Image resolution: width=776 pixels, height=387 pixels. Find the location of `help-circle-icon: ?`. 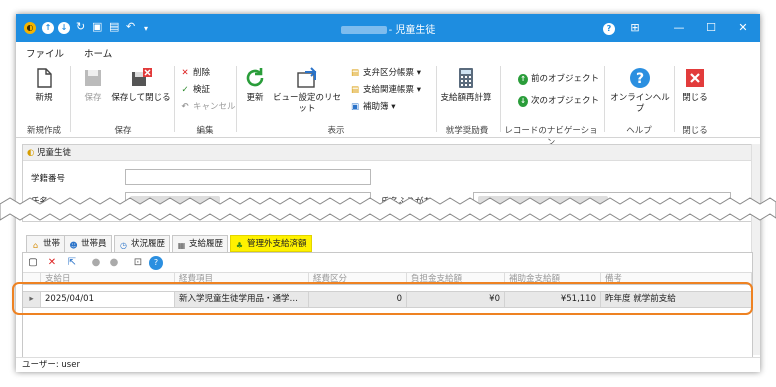

help-circle-icon: ? is located at coordinates (640, 78).